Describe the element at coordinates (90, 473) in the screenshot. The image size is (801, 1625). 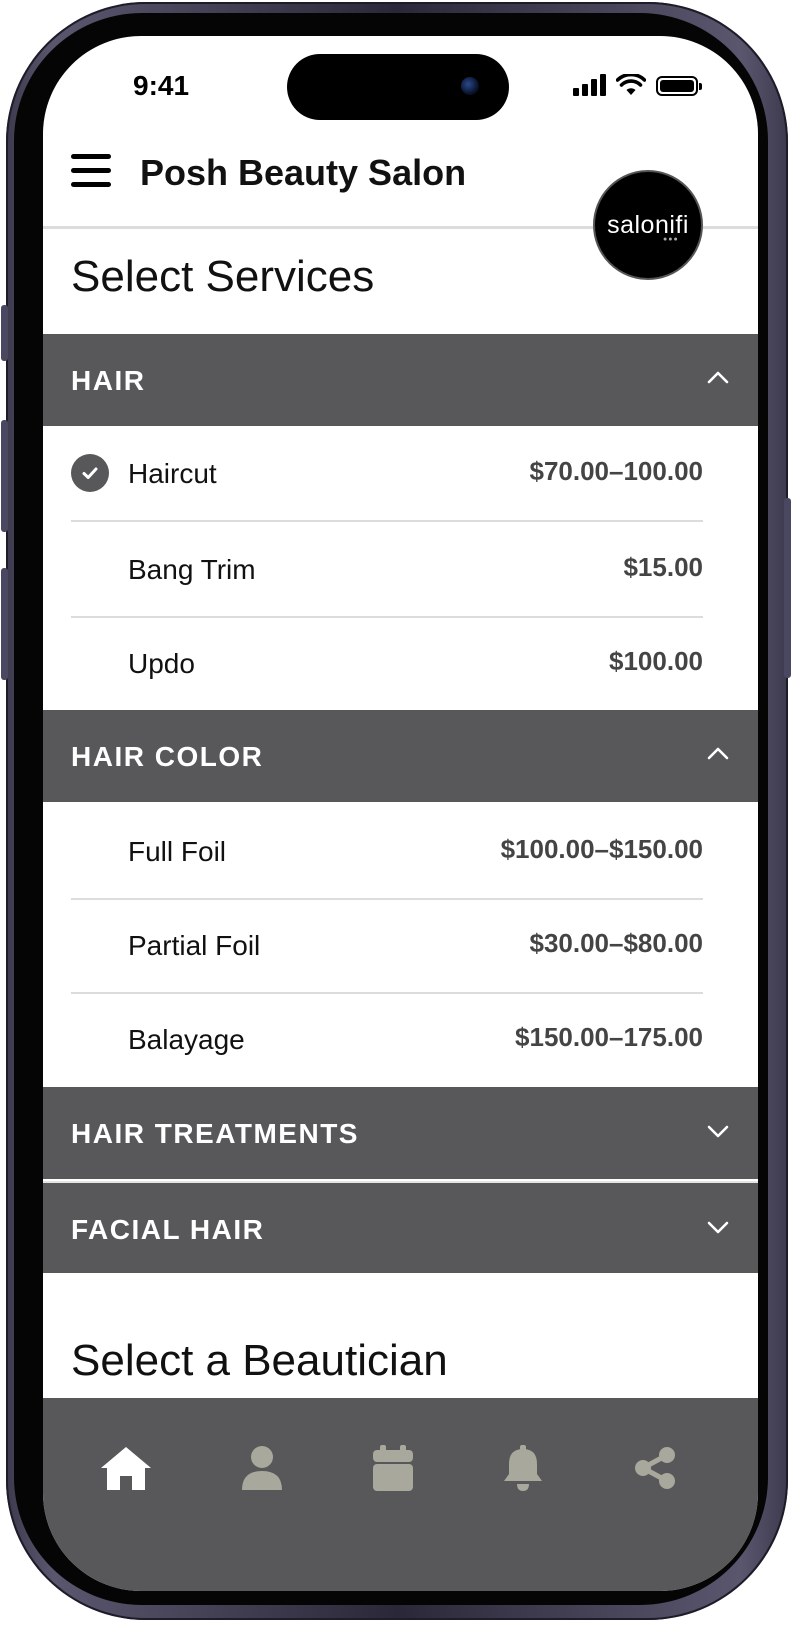
I see `checkmark-icon` at that location.